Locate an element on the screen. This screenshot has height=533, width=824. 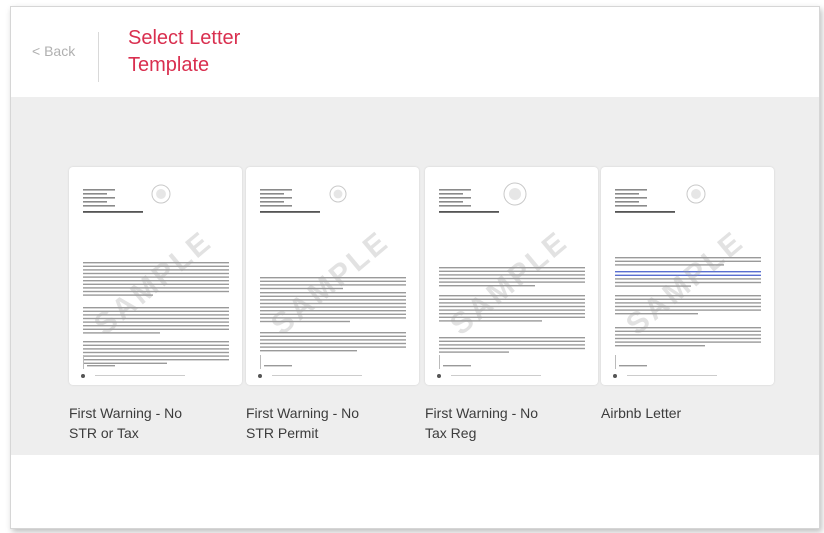
template-card-first-warning-no-str-or-tax: SAMPLE is located at coordinates (155, 276).